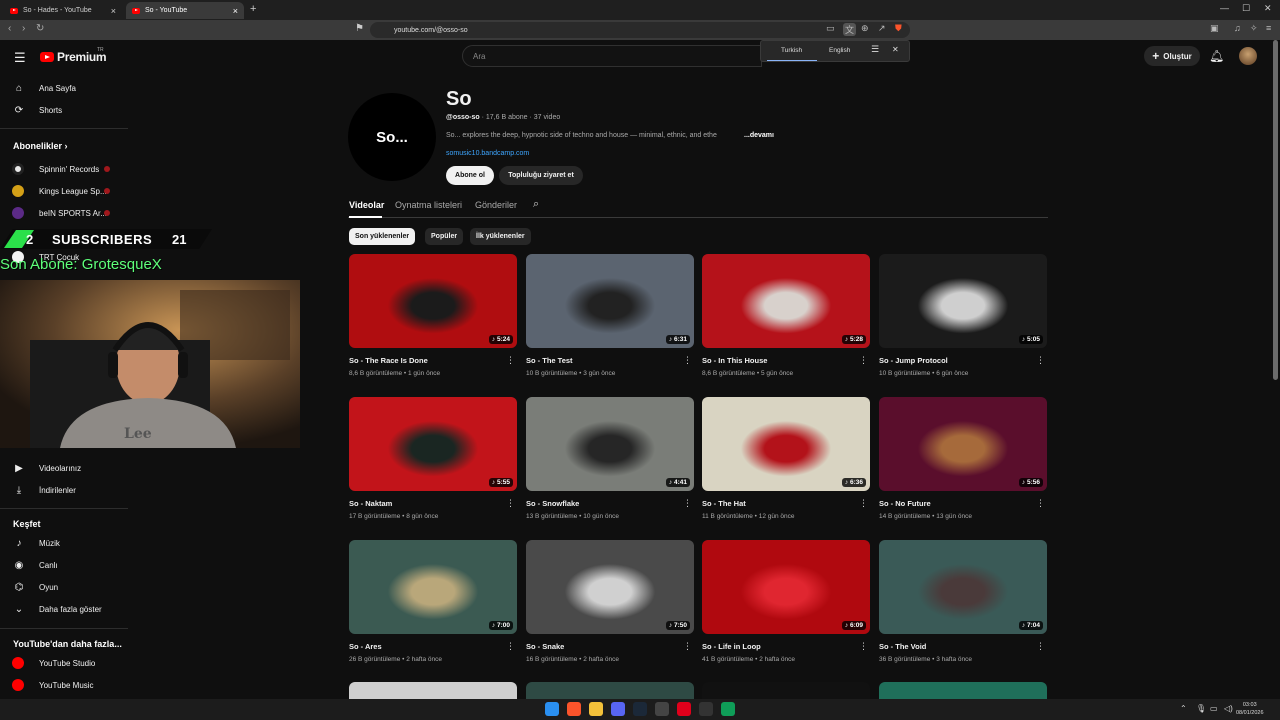  Describe the element at coordinates (963, 444) in the screenshot. I see `video-thumbnail: ♪ 5:56` at that location.